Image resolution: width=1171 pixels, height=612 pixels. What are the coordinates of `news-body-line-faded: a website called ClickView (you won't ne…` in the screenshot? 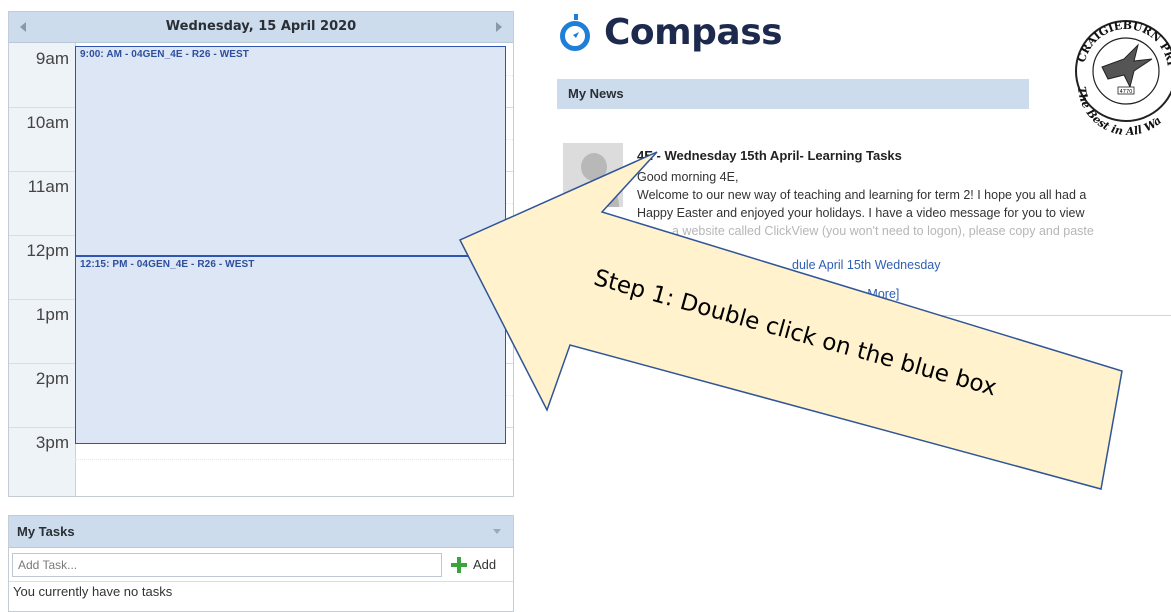 It's located at (883, 231).